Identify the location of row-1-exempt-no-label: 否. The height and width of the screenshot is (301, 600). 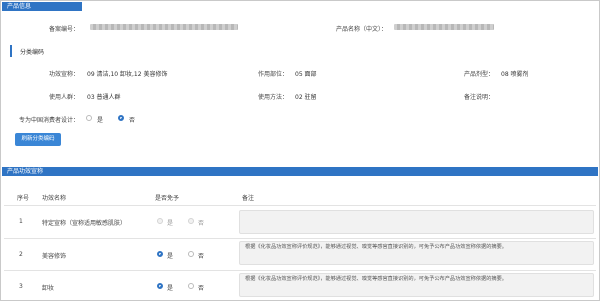
(201, 223).